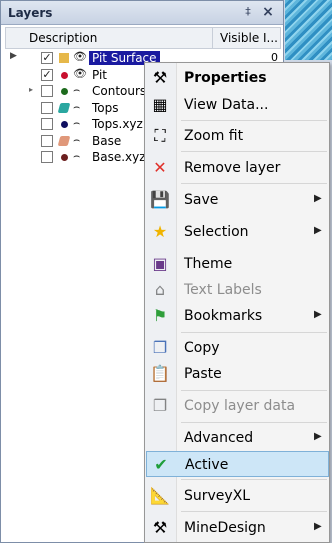  What do you see at coordinates (248, 12) in the screenshot?
I see `pin-icon: ‡` at bounding box center [248, 12].